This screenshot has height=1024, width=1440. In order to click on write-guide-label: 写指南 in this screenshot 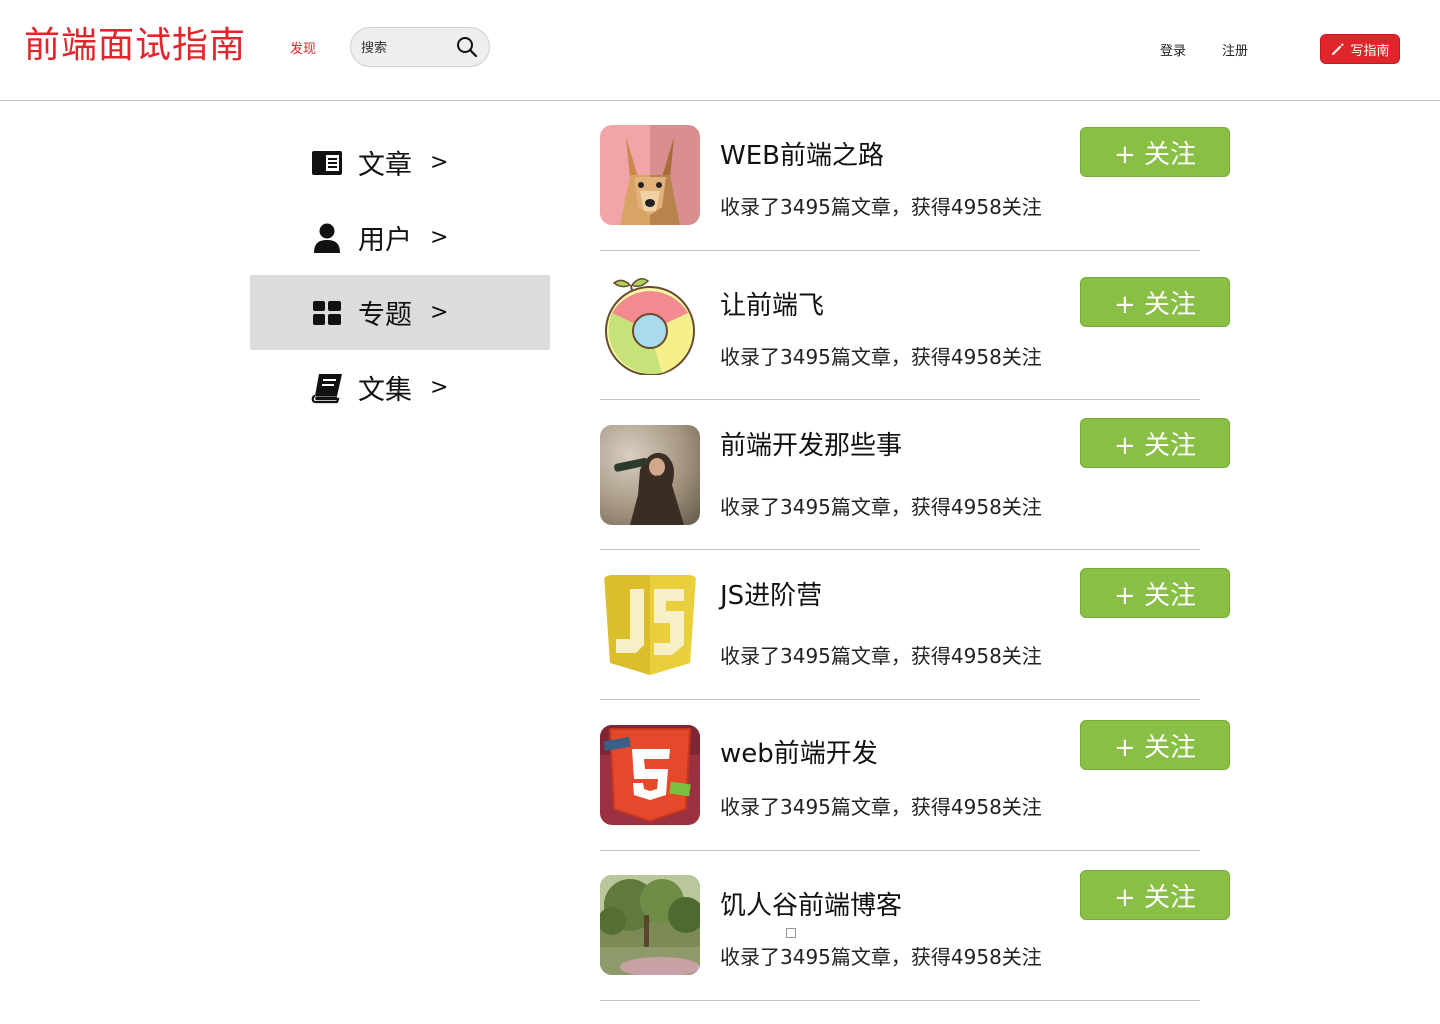, I will do `click(1370, 51)`.